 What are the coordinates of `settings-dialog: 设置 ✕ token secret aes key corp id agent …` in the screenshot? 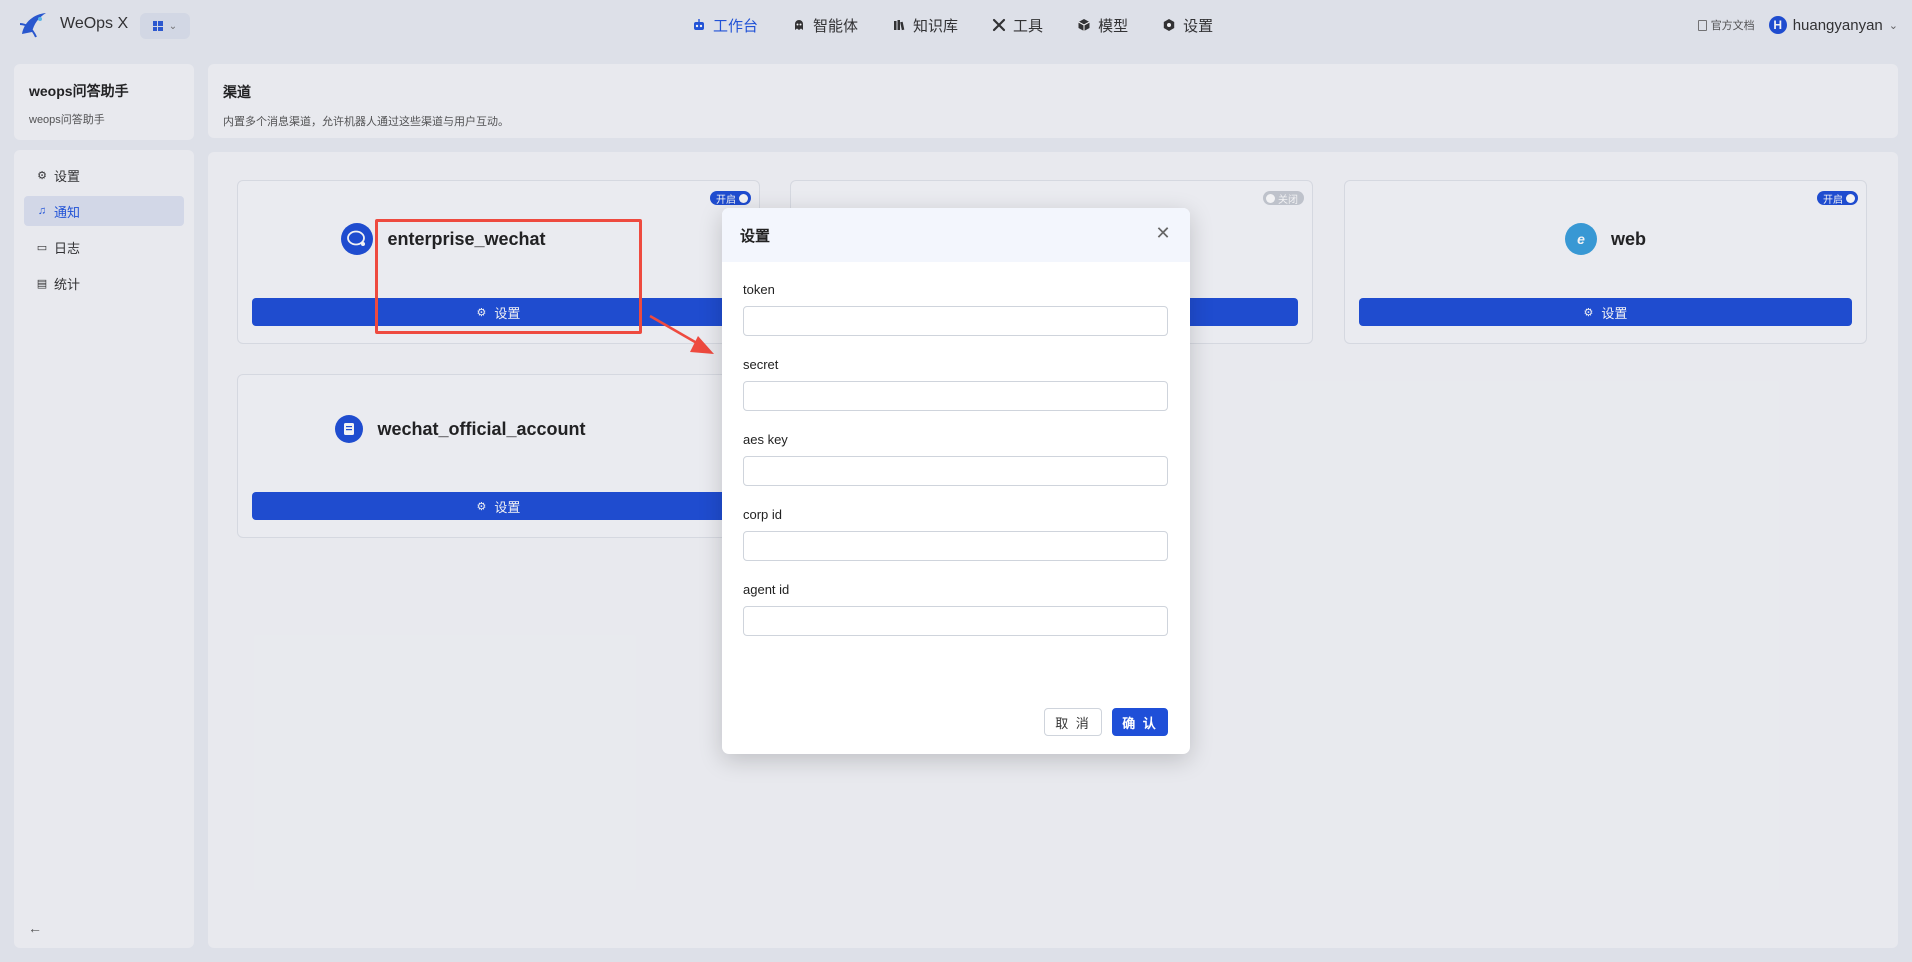 It's located at (956, 481).